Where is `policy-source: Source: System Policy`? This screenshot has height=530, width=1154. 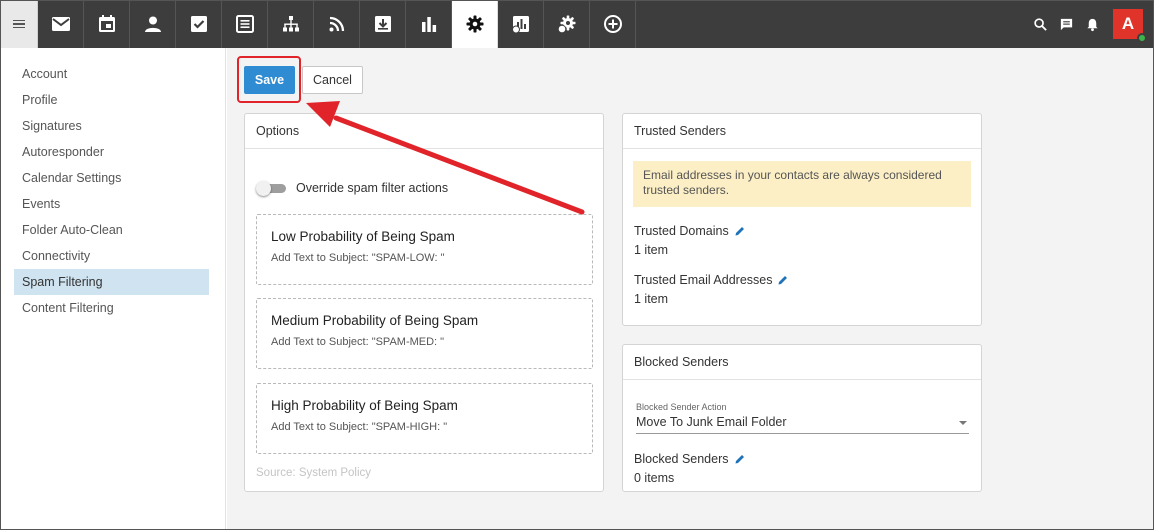
policy-source: Source: System Policy is located at coordinates (314, 473).